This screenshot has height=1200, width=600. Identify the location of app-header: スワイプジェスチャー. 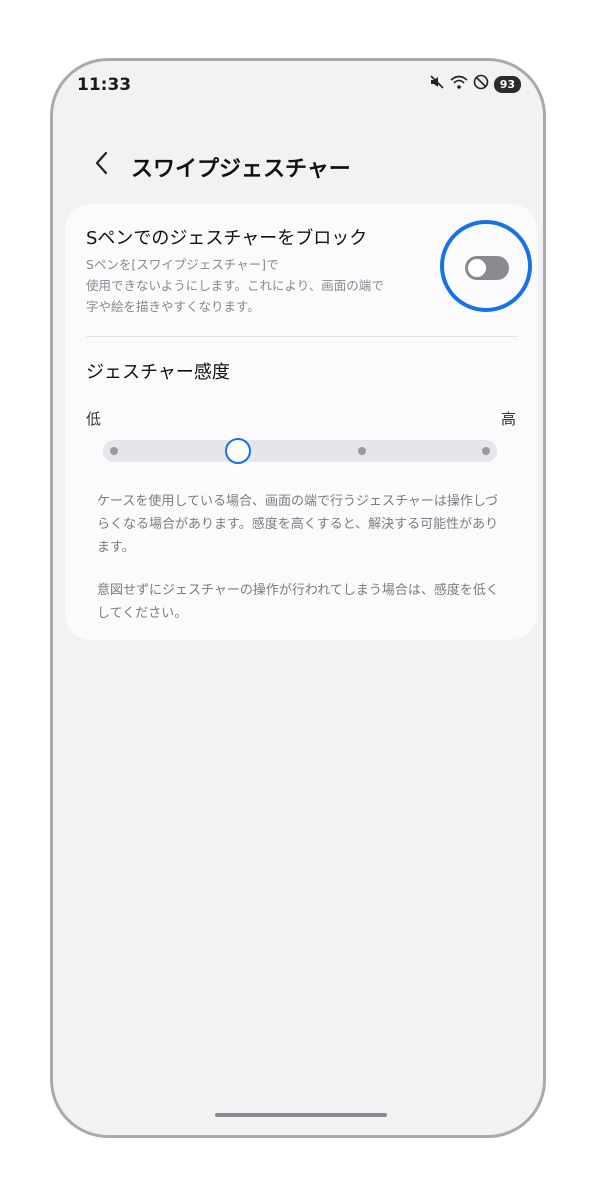
(298, 166).